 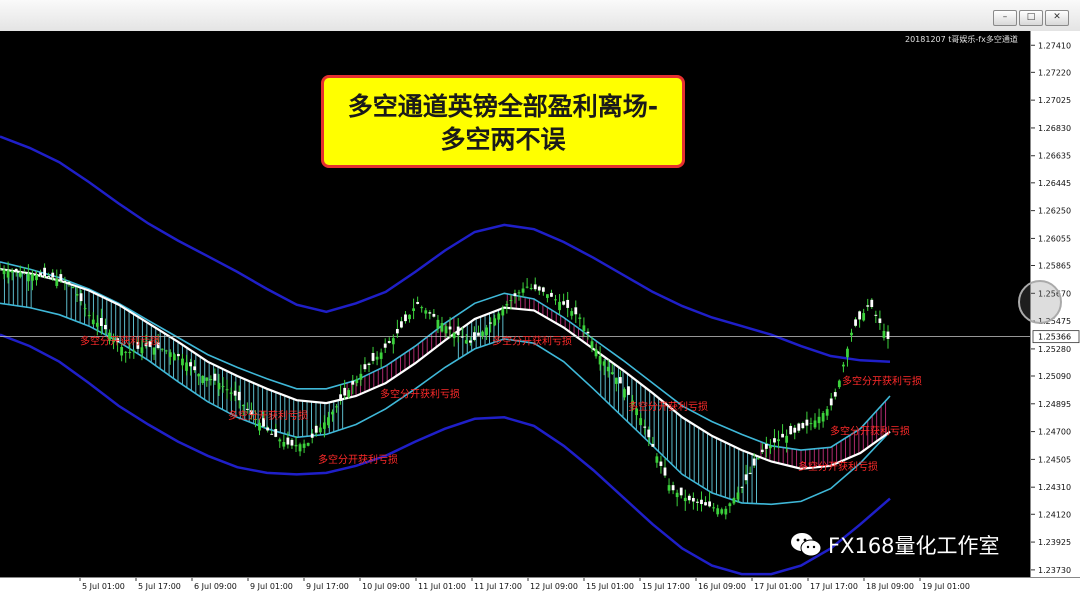 I want to click on price-tick-label: 1.25865, so click(x=1054, y=266).